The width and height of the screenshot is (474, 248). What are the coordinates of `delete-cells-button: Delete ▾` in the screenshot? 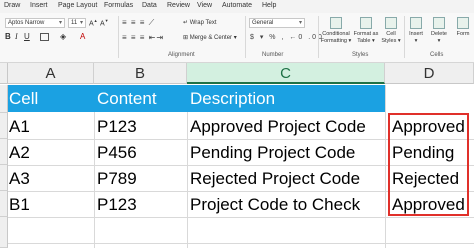 It's located at (439, 30).